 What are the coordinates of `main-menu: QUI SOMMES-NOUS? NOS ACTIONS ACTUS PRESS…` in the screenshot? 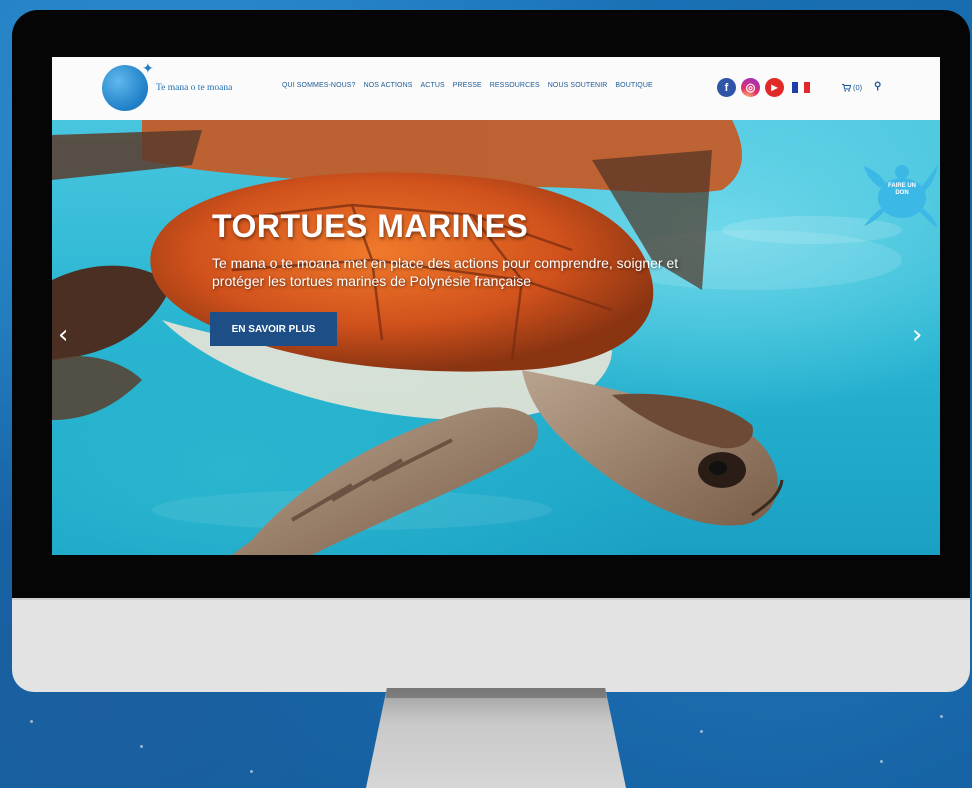 It's located at (467, 85).